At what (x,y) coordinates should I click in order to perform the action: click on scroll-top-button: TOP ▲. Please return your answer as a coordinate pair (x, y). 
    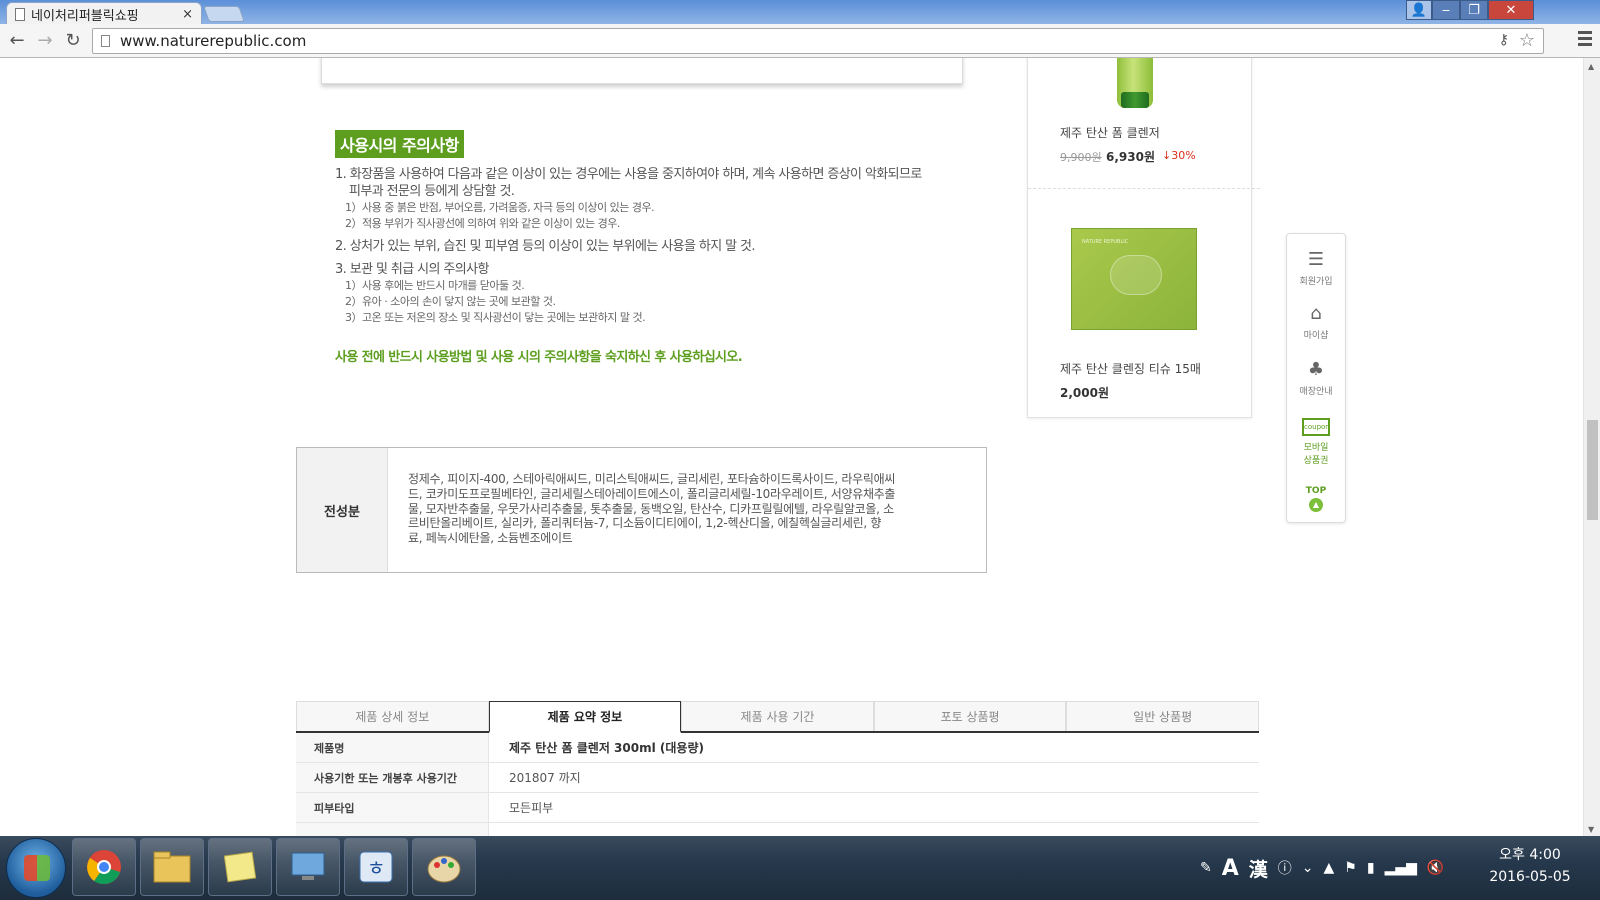
    Looking at the image, I should click on (1316, 499).